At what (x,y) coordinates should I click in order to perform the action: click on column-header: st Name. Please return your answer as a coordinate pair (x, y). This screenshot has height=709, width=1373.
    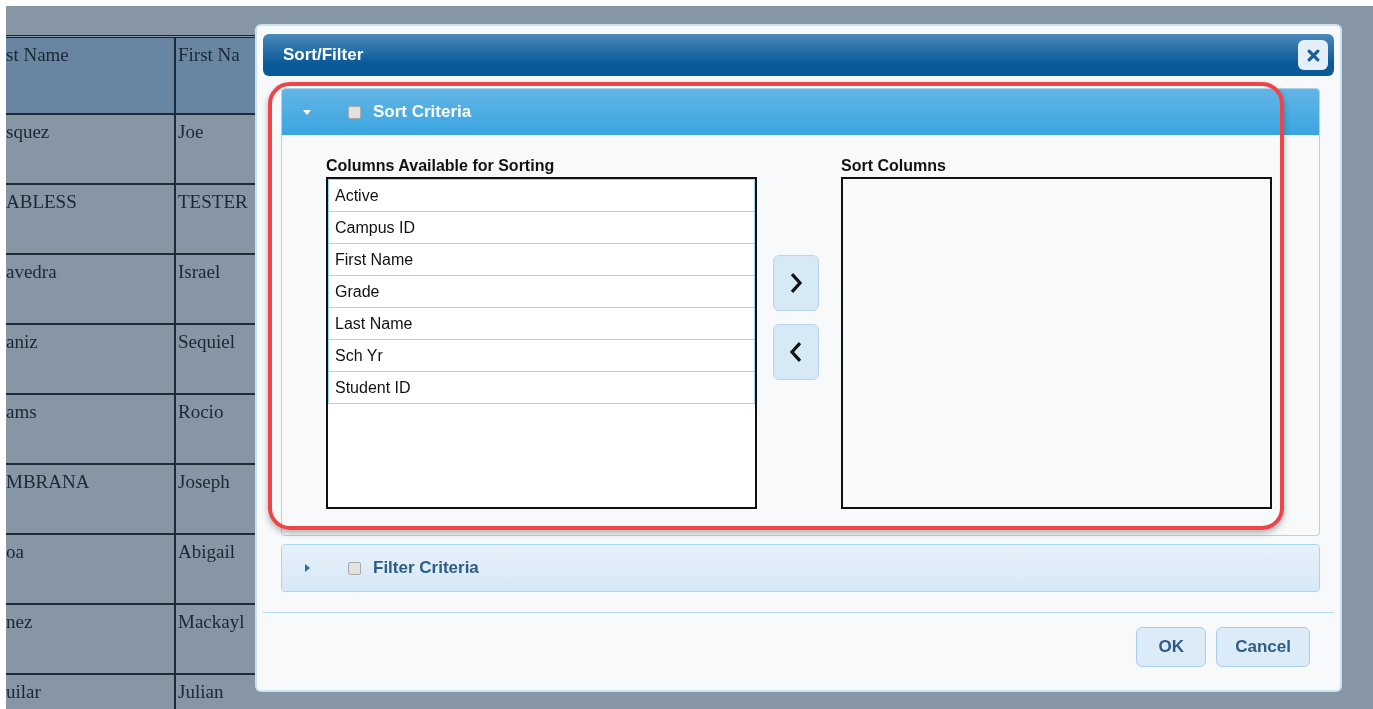
    Looking at the image, I should click on (37, 54).